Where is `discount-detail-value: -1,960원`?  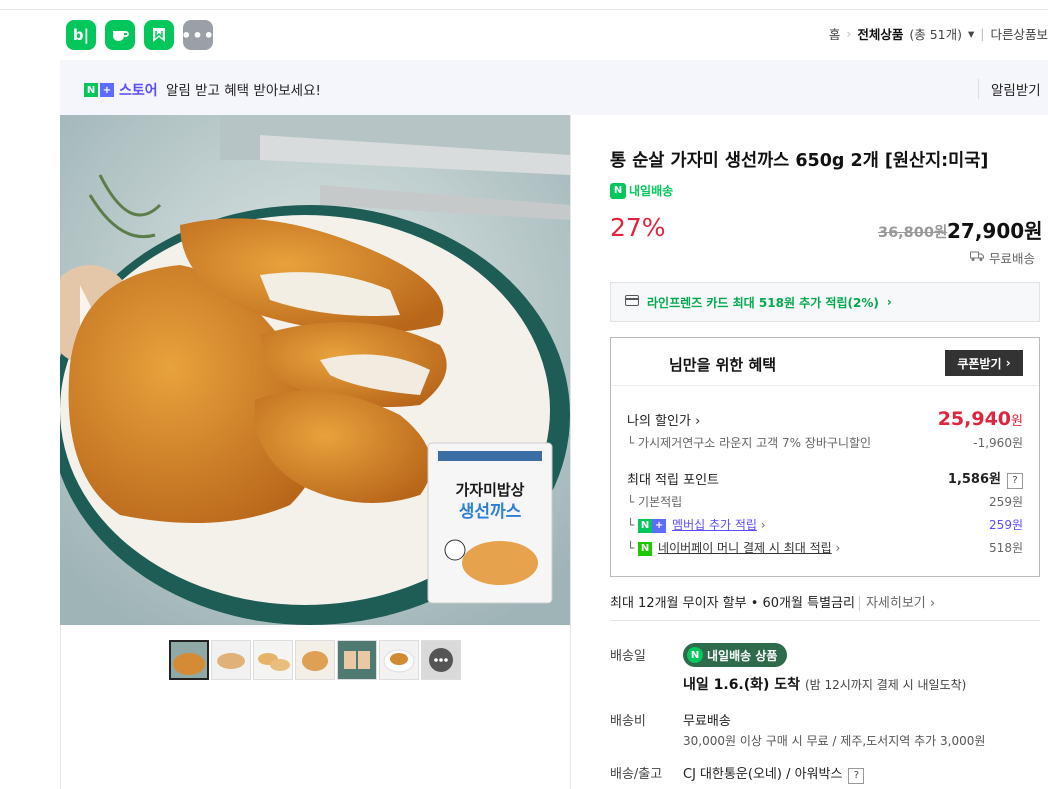 discount-detail-value: -1,960원 is located at coordinates (998, 443).